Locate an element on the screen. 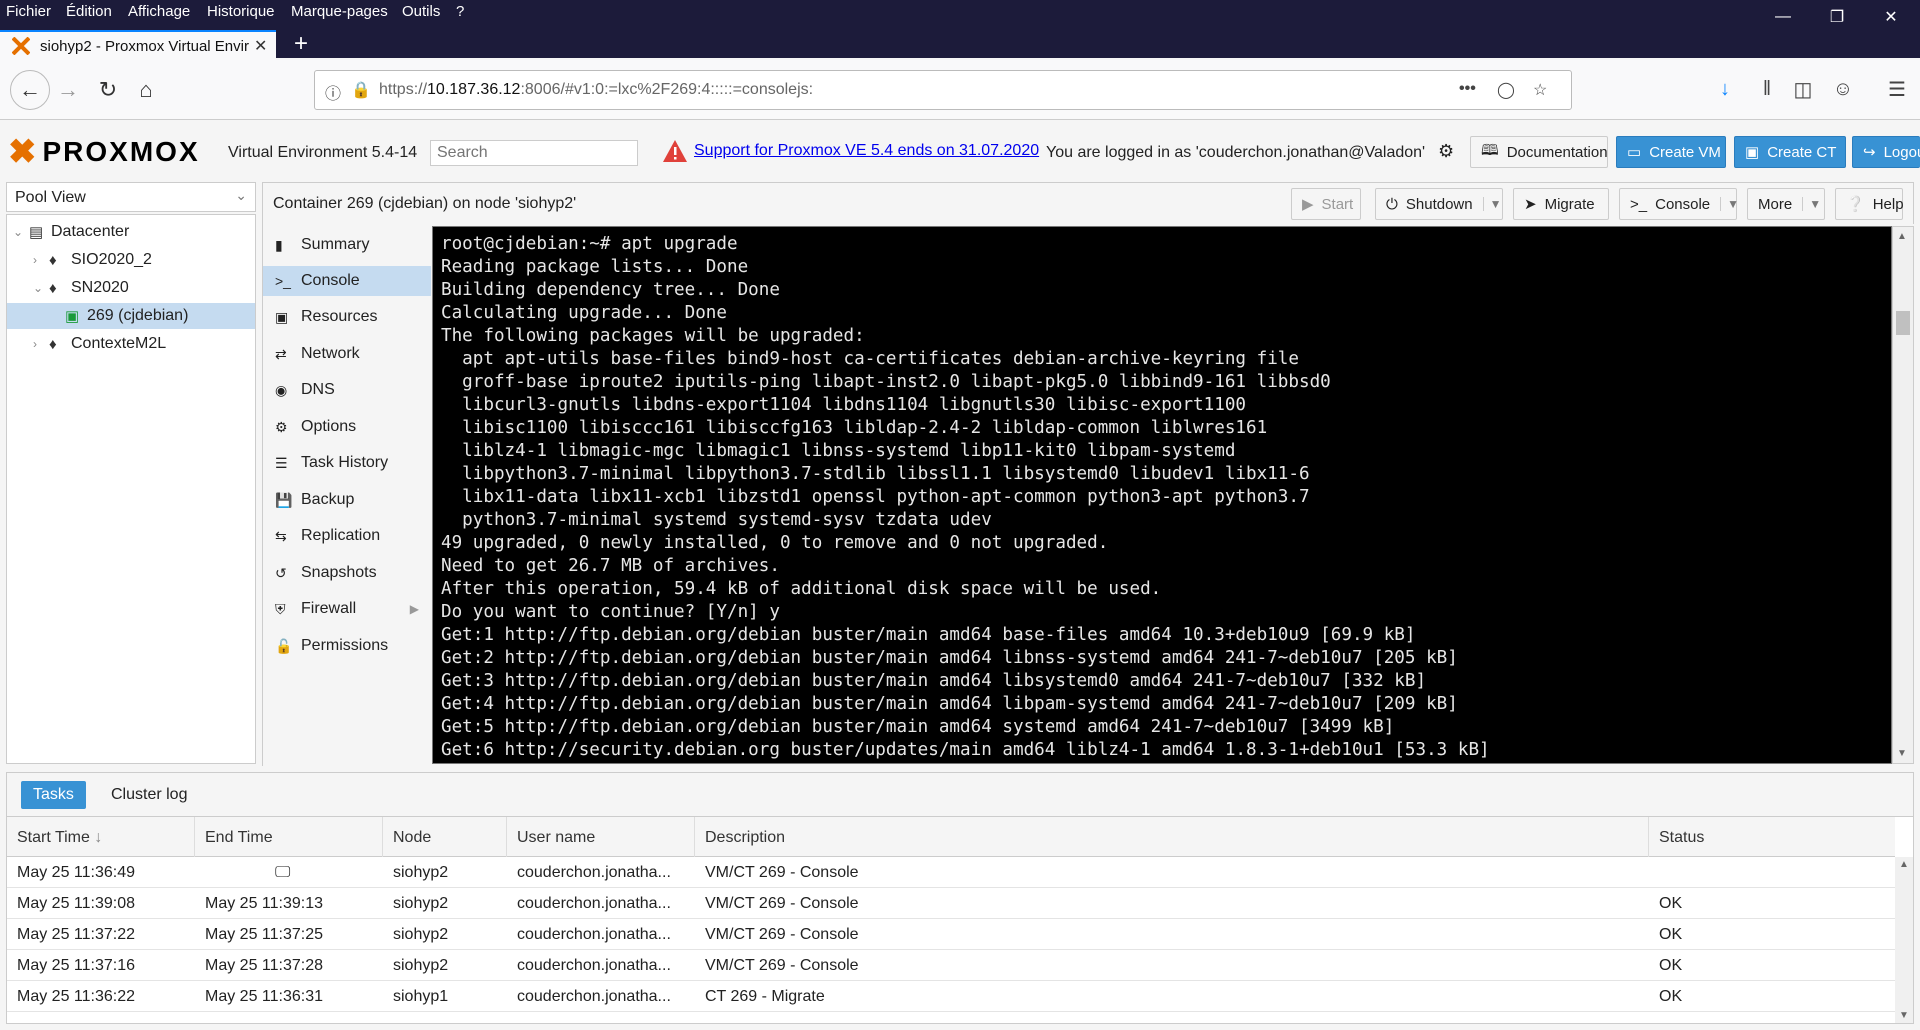 Image resolution: width=1920 pixels, height=1030 pixels. sidebar-icon: ◫ is located at coordinates (1803, 89).